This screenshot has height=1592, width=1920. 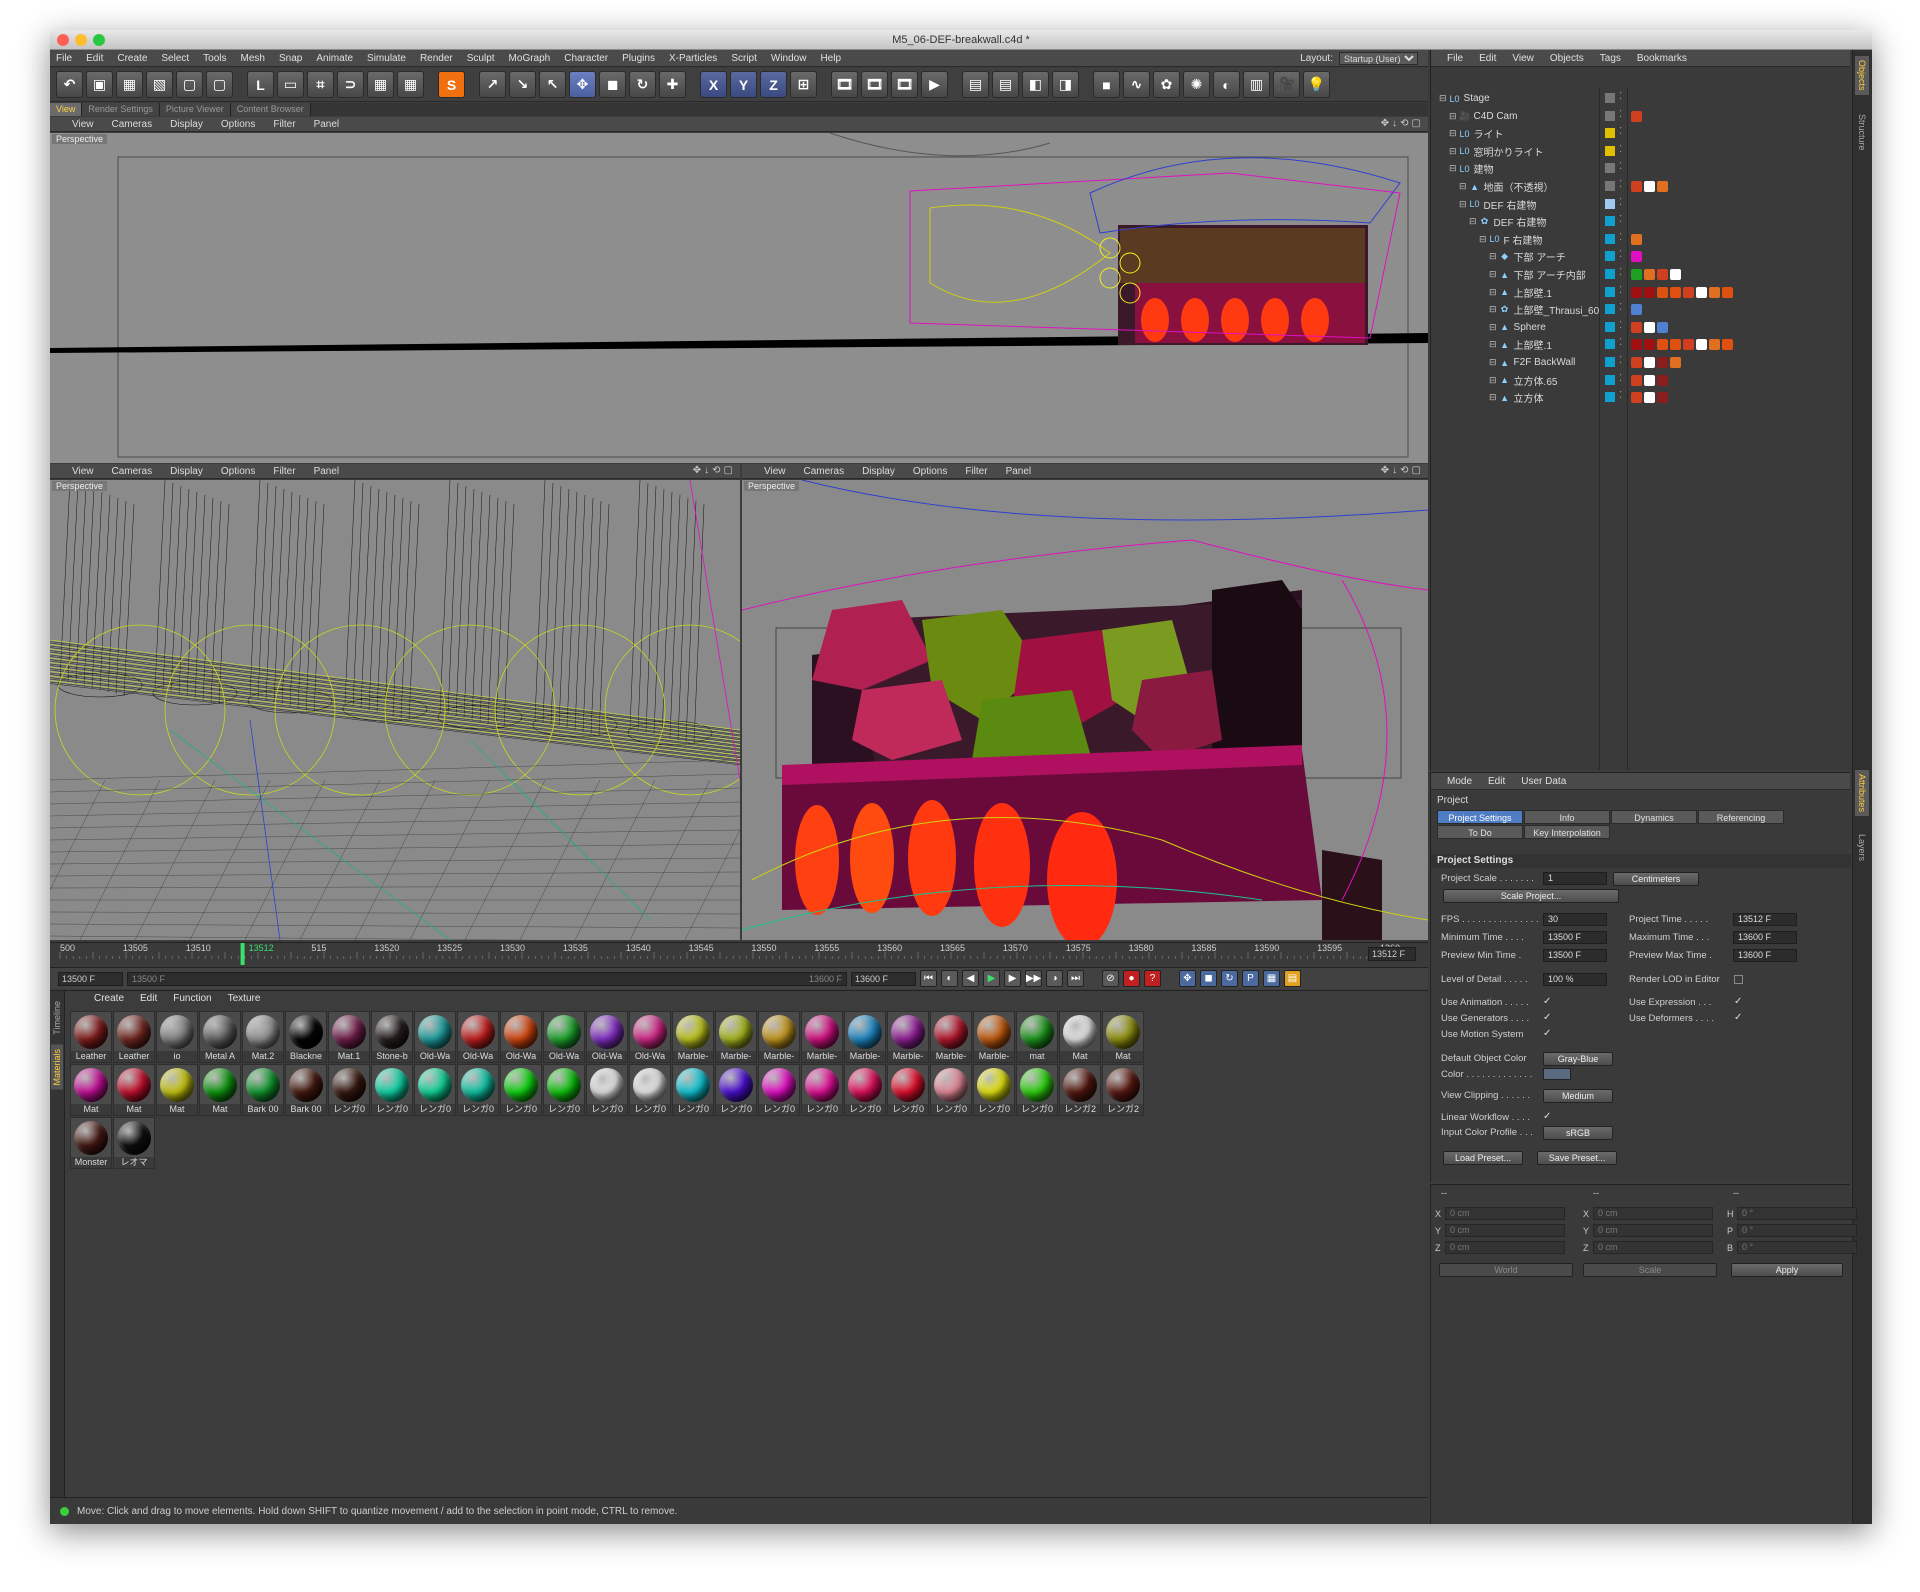 I want to click on film-icon: 🎞, so click(x=874, y=84).